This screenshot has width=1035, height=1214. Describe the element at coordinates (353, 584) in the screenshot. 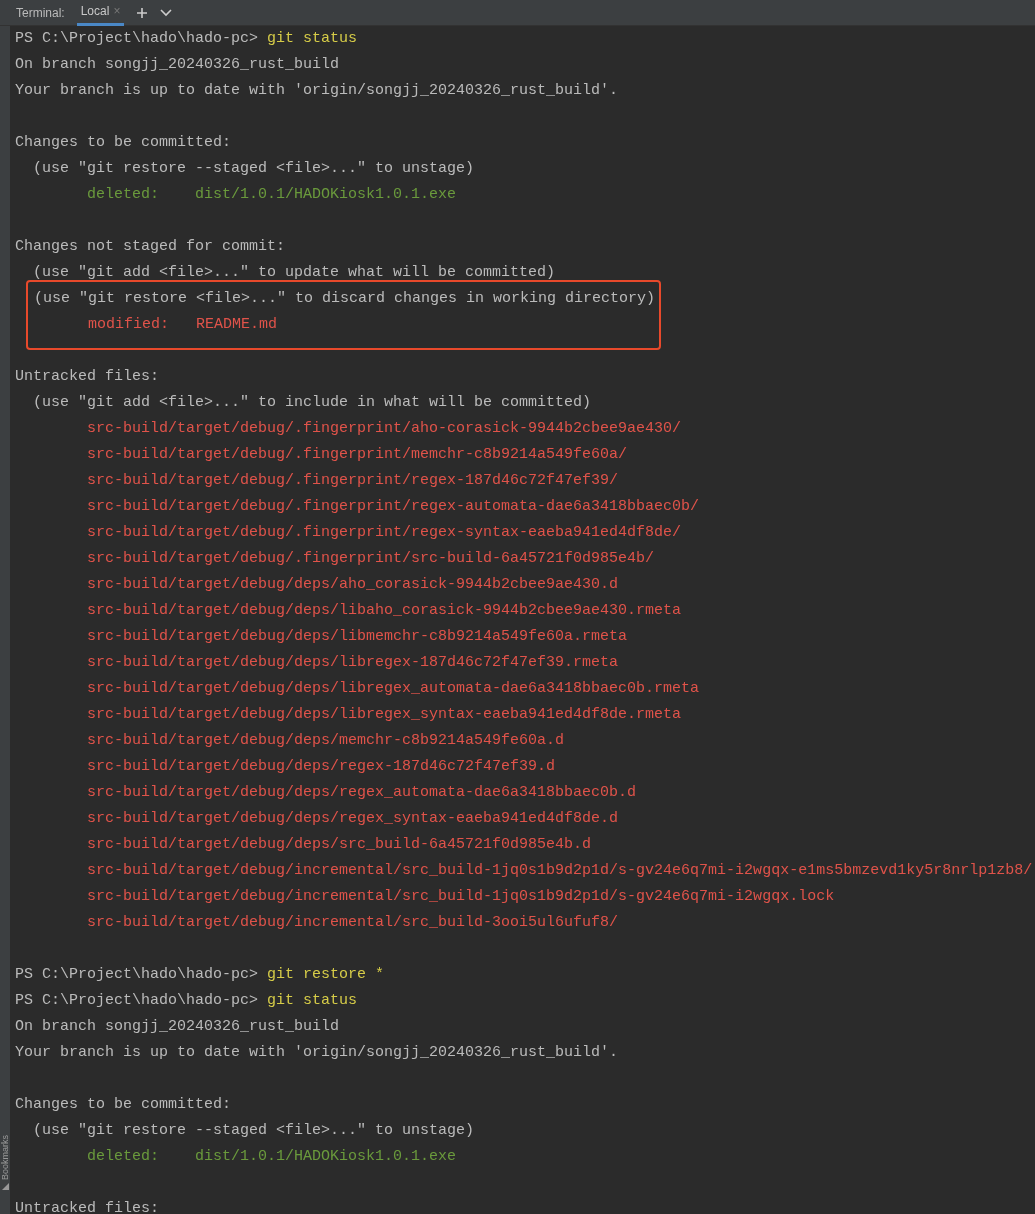

I see `file-path: src-build/target/debug/deps/aho_corasick-9944b2cbee9ae430.d` at that location.